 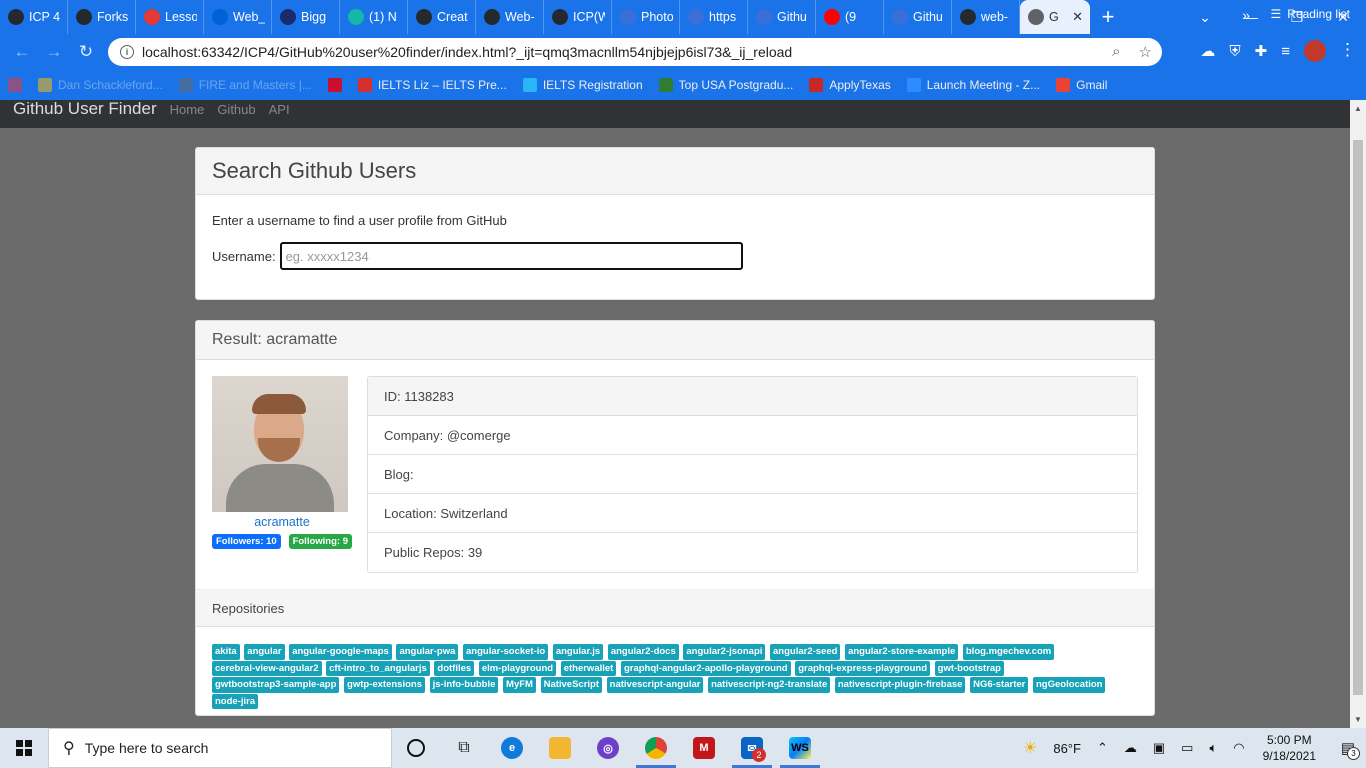 What do you see at coordinates (512, 748) in the screenshot?
I see `edge-icon: e` at bounding box center [512, 748].